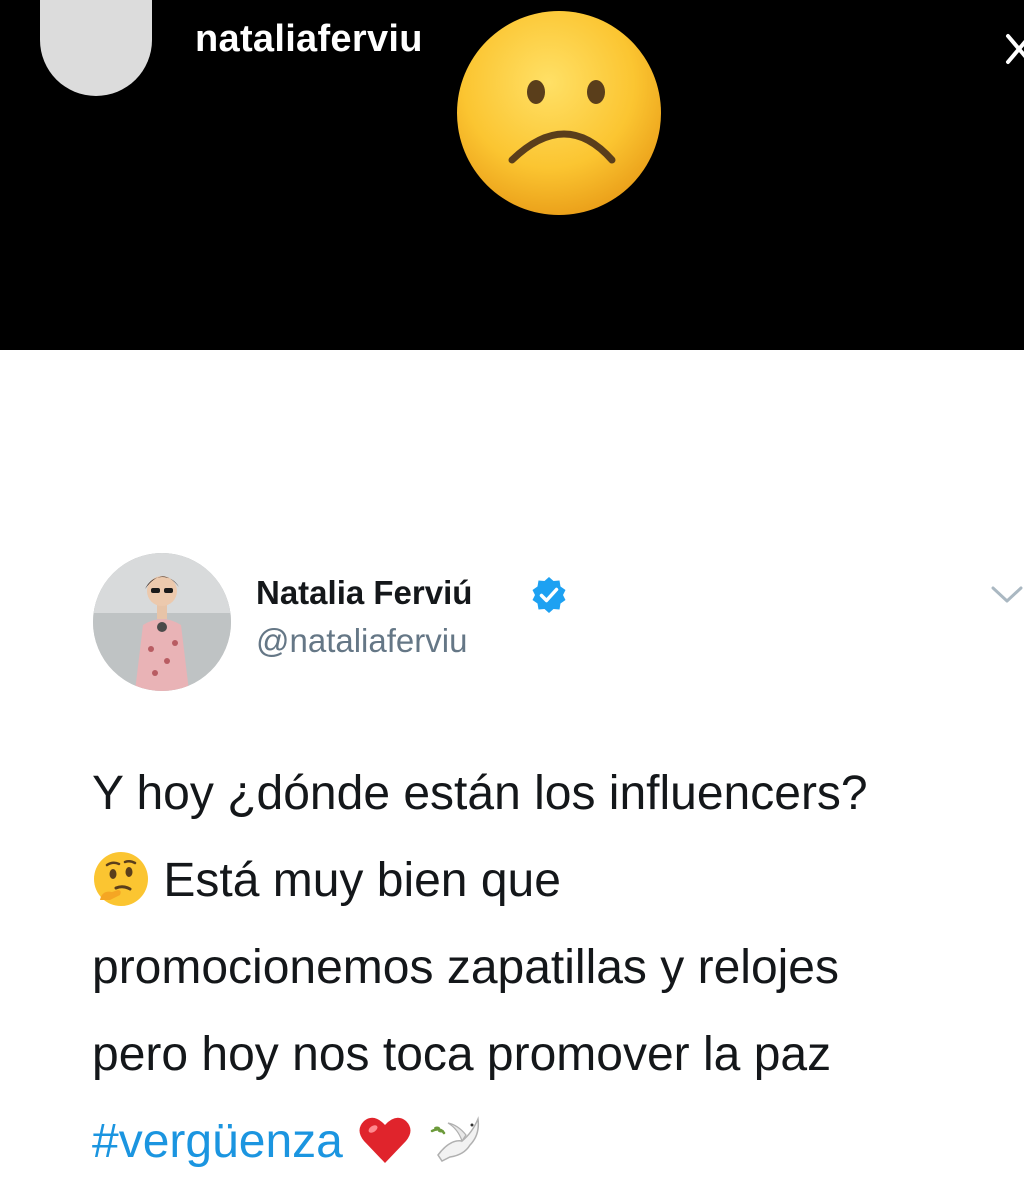 The height and width of the screenshot is (1198, 1024). Describe the element at coordinates (309, 39) in the screenshot. I see `story-username: nataliaferviu` at that location.